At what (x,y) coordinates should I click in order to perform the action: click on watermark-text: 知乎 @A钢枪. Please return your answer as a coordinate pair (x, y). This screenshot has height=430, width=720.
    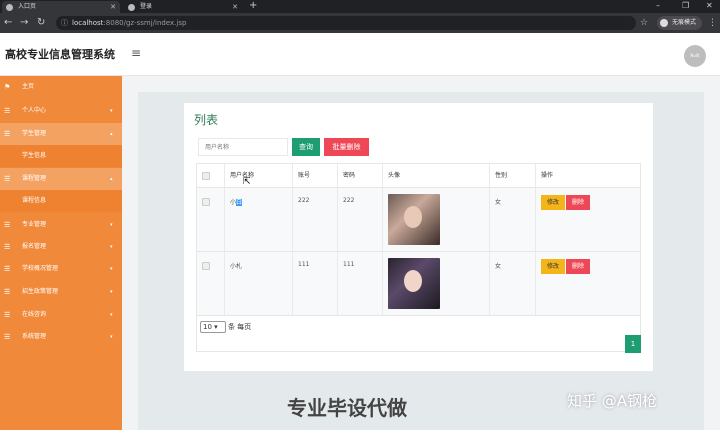
    Looking at the image, I should click on (612, 401).